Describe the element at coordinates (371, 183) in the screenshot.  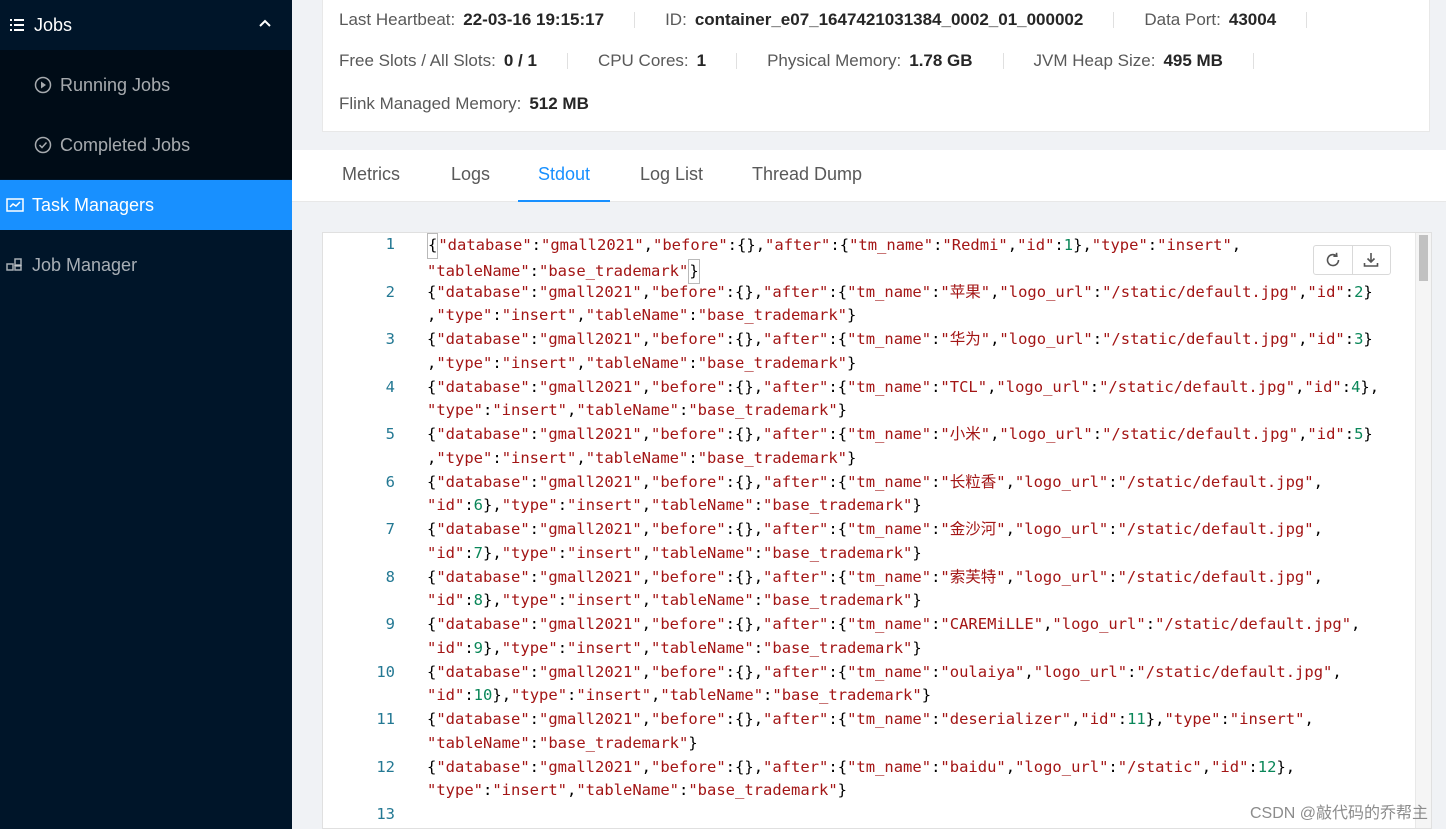
I see `tab-metrics: Metrics` at that location.